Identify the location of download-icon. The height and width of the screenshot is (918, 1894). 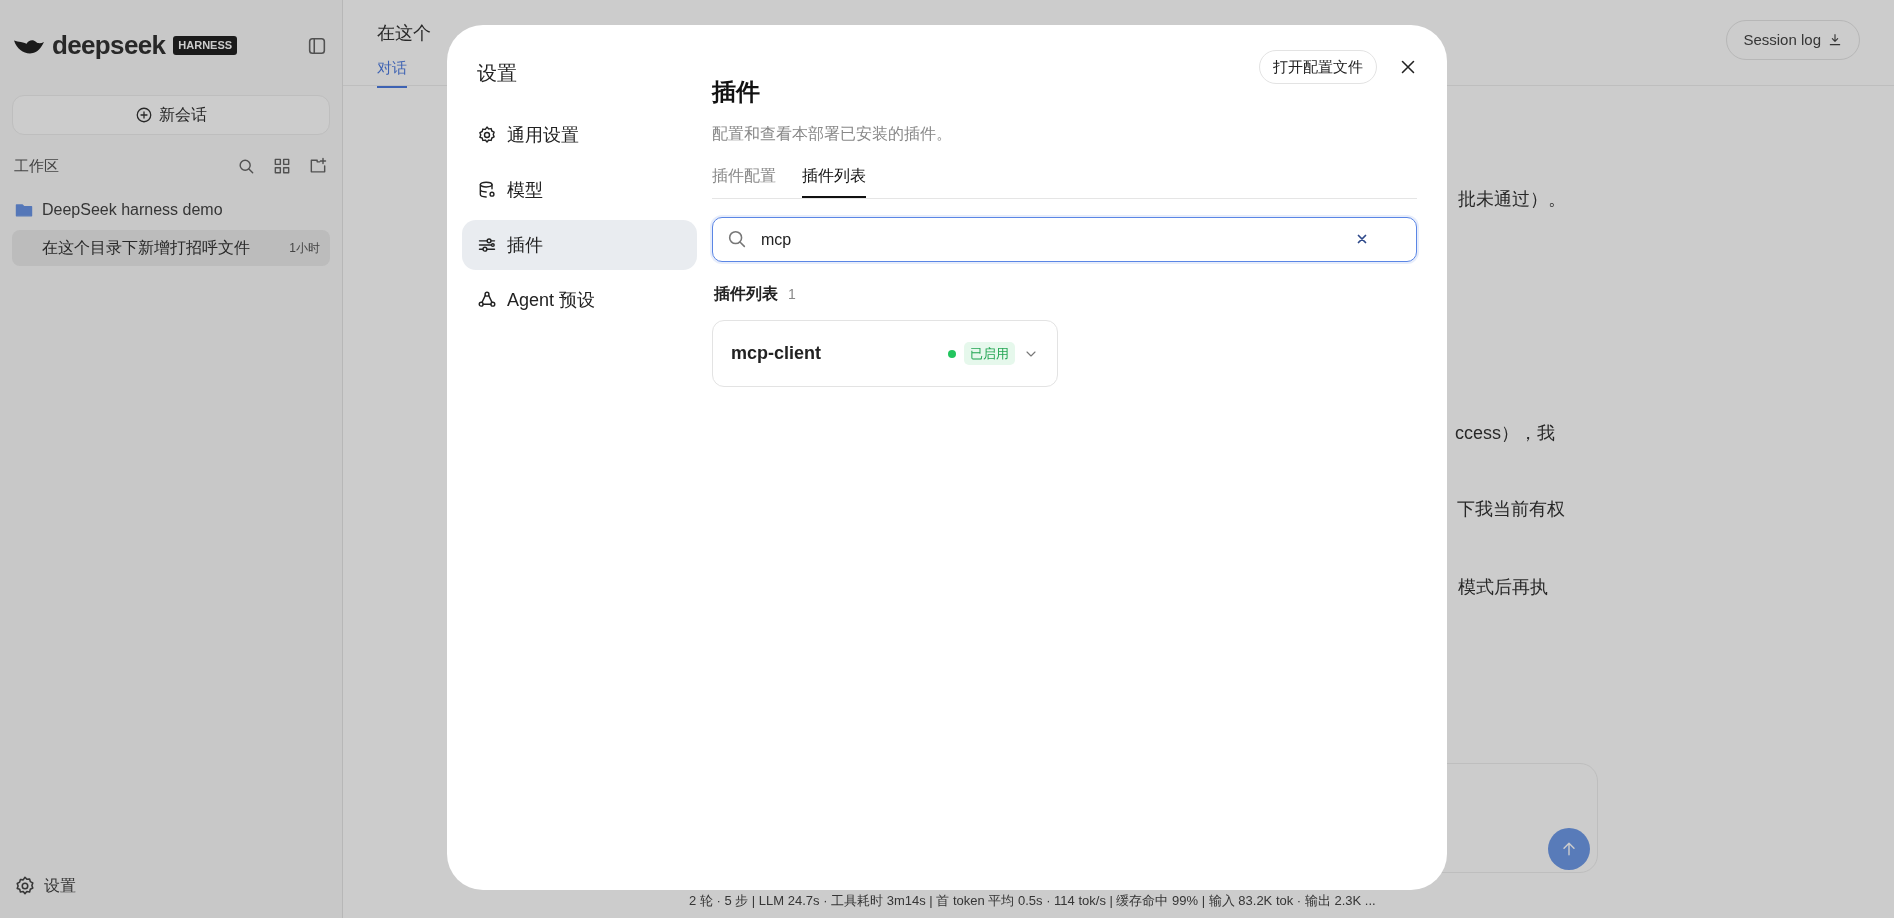
(1835, 40).